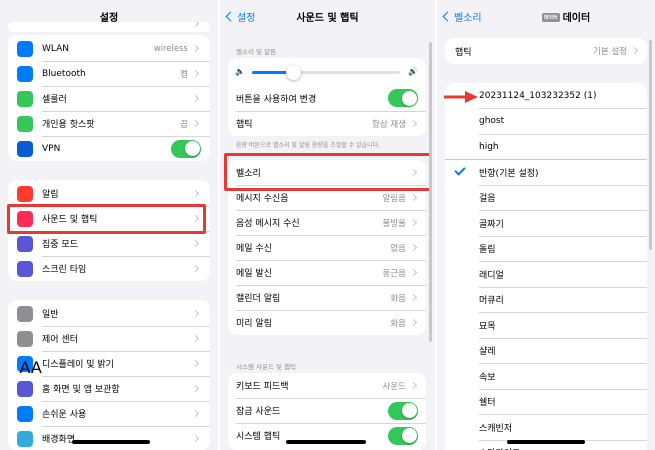  I want to click on back-button: 벨소리, so click(462, 16).